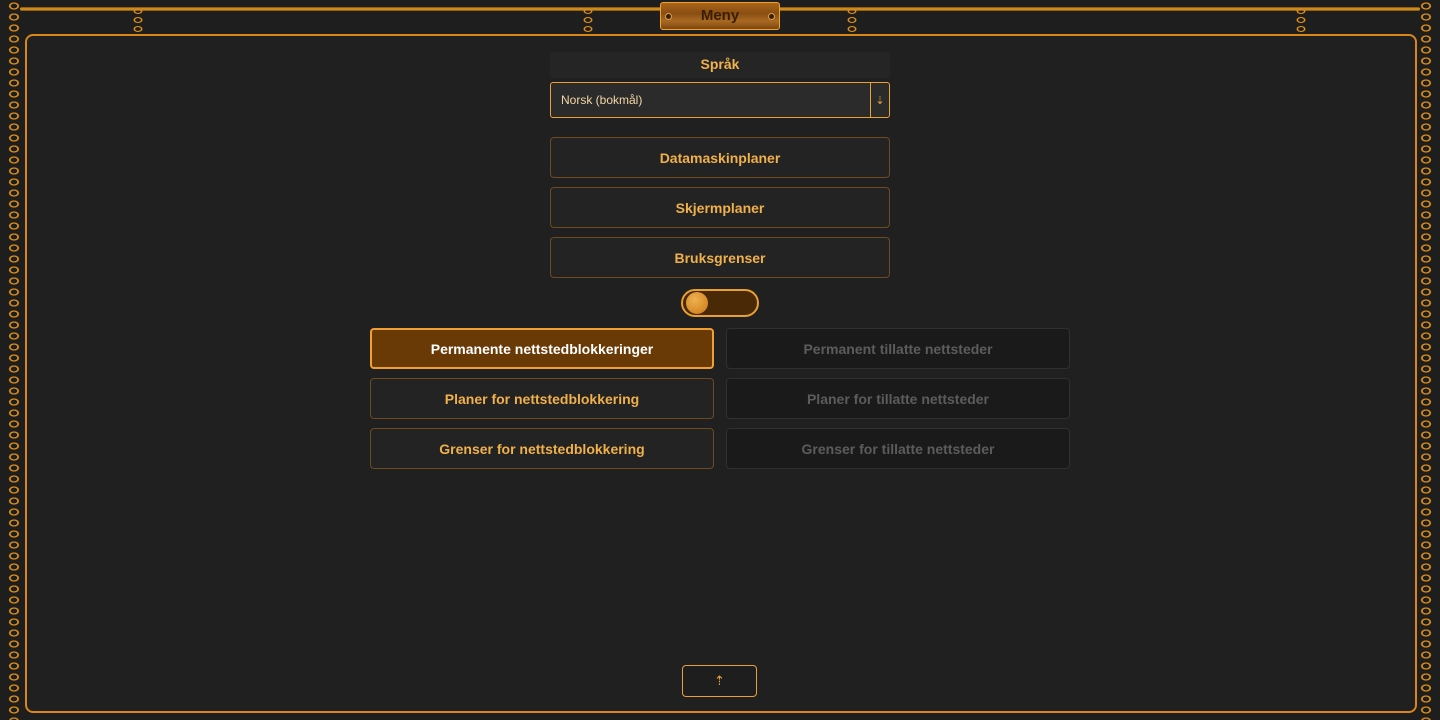  What do you see at coordinates (542, 348) in the screenshot?
I see `permanent-block-button: Permanente nettstedblokkeringer` at bounding box center [542, 348].